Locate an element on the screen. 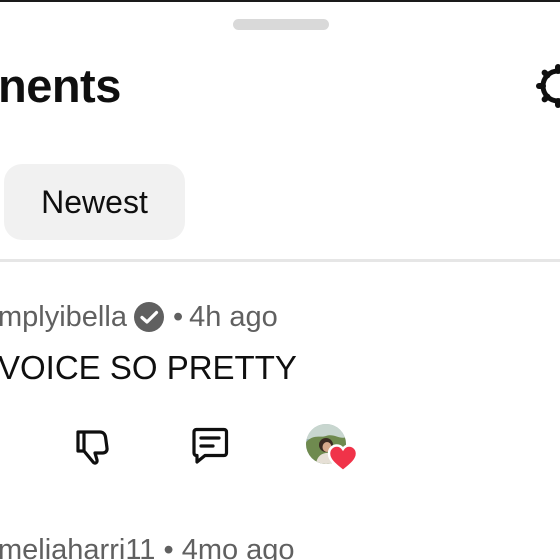 The width and height of the screenshot is (560, 560). section-divider is located at coordinates (280, 260).